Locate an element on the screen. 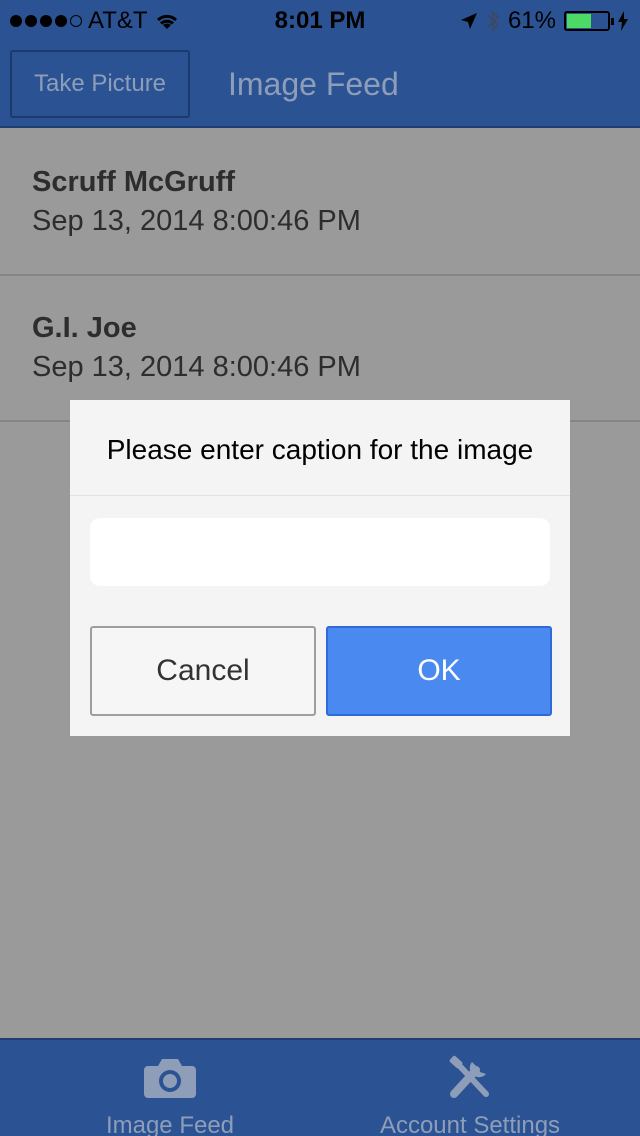 Image resolution: width=640 pixels, height=1136 pixels. tab-label: Account Settings is located at coordinates (470, 1124).